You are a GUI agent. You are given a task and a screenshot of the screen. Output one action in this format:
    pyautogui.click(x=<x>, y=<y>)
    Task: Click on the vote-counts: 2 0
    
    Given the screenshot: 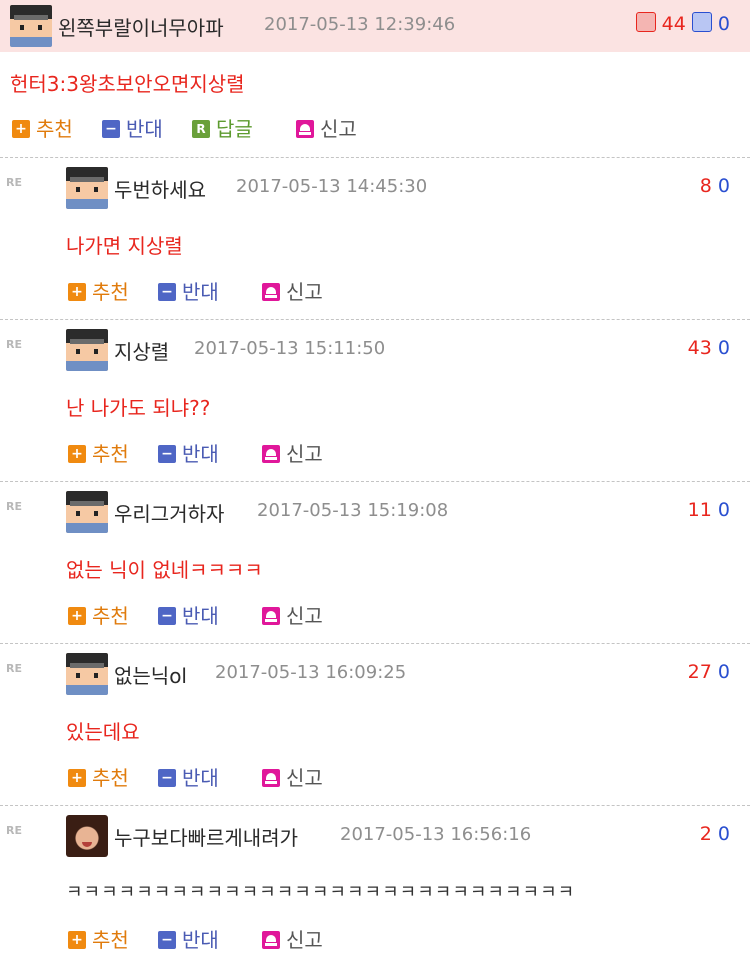 What is the action you would take?
    pyautogui.click(x=715, y=834)
    